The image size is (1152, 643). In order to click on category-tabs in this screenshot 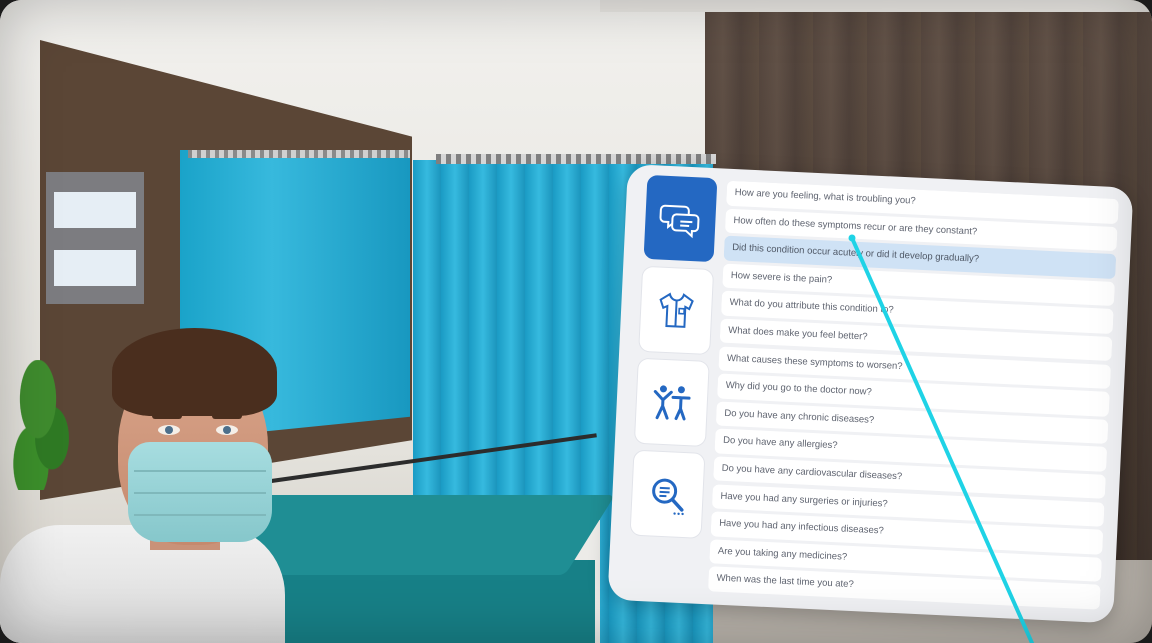, I will do `click(673, 381)`.